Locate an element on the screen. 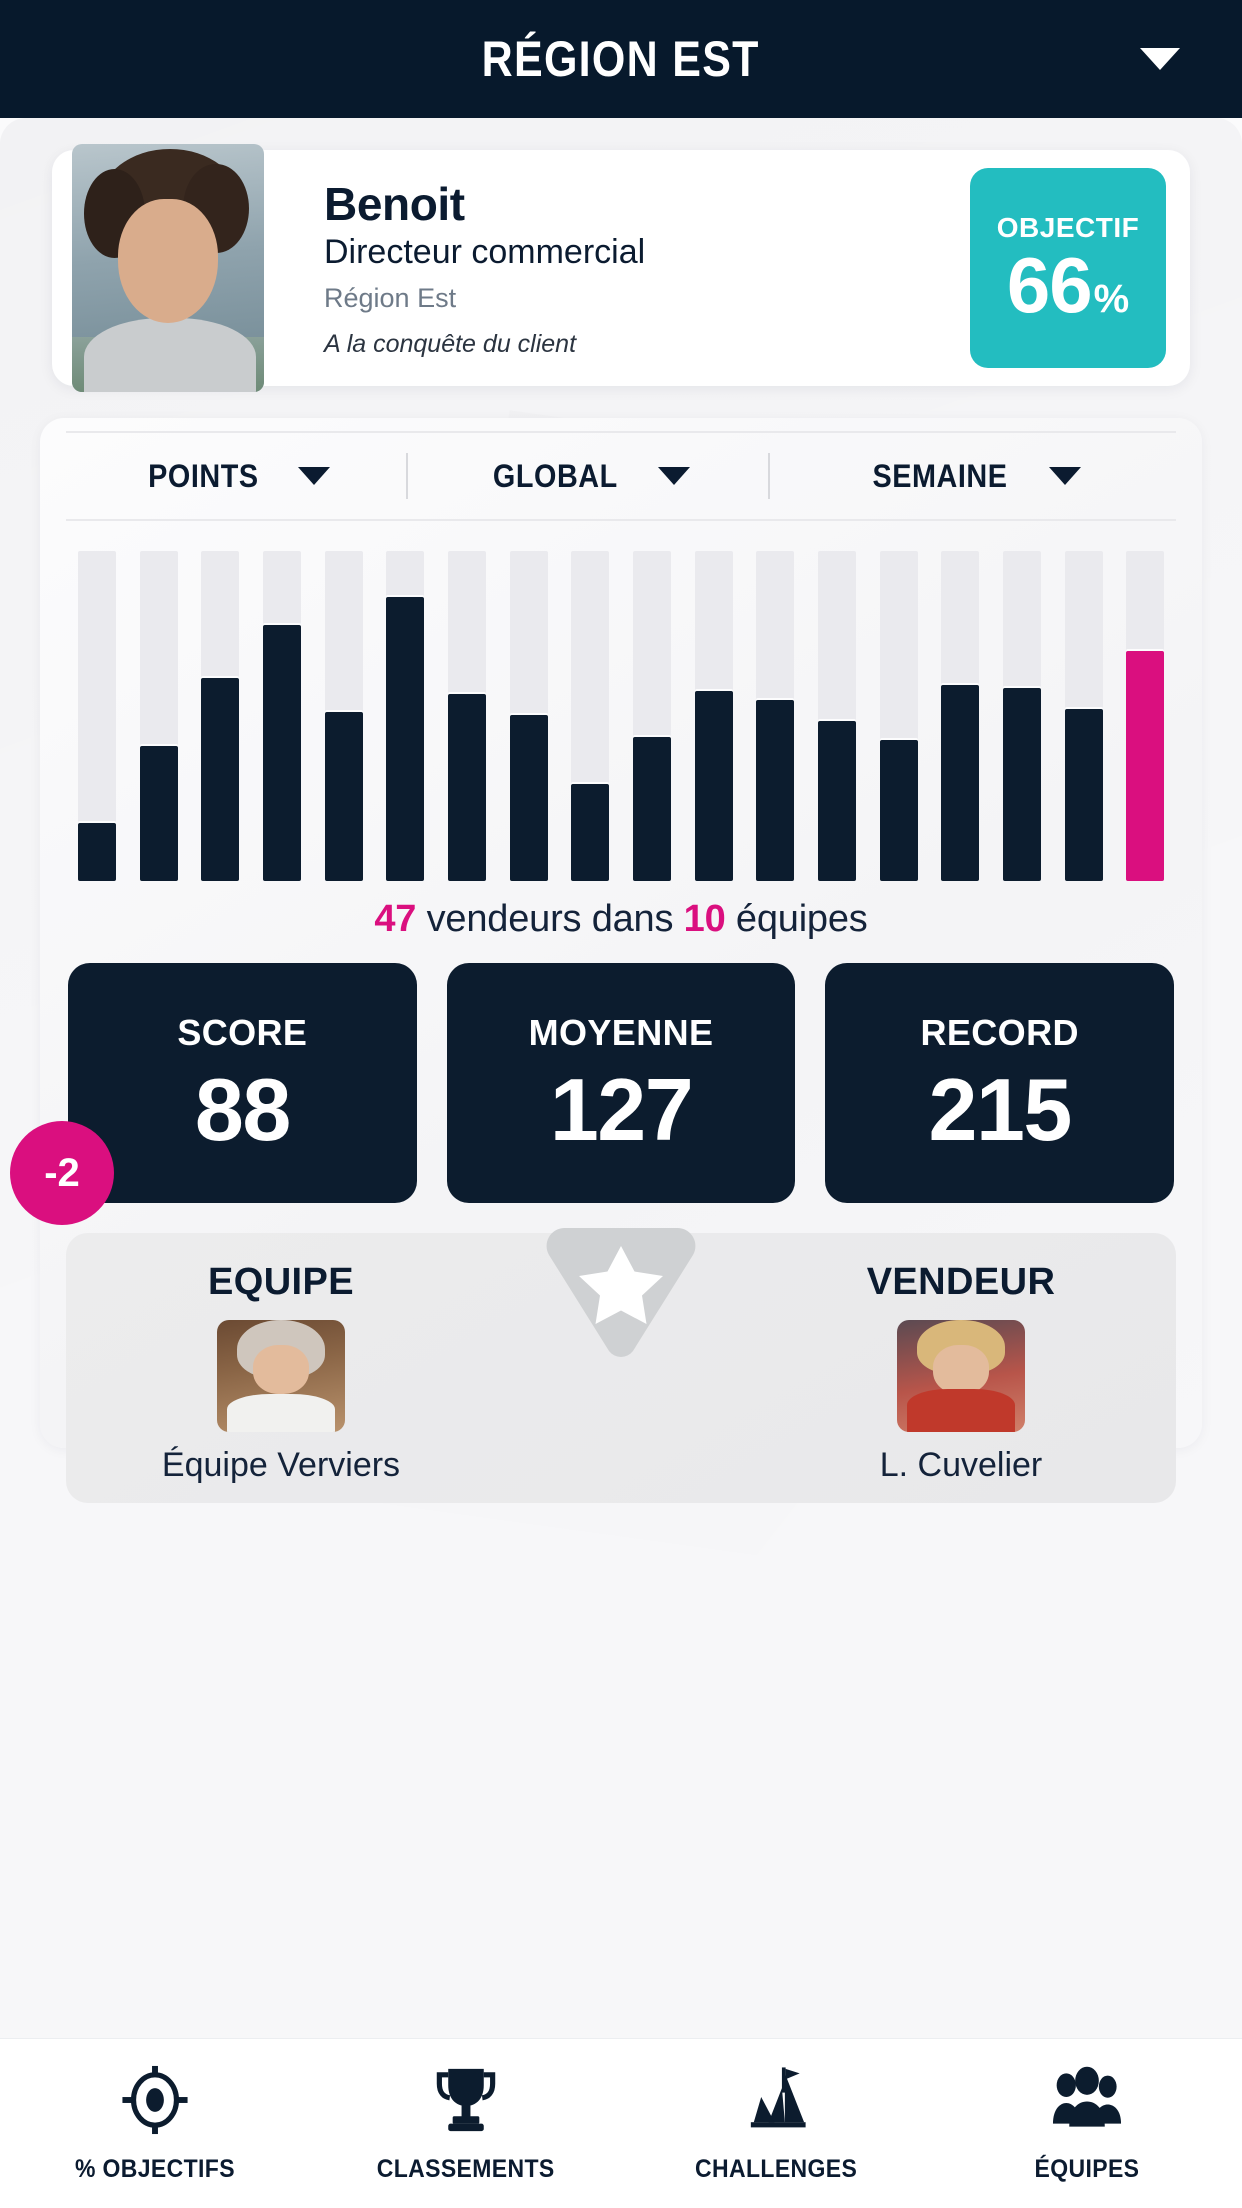 This screenshot has height=2208, width=1242. winner-seller: VENDEUR L. Cuvelier is located at coordinates (961, 1373).